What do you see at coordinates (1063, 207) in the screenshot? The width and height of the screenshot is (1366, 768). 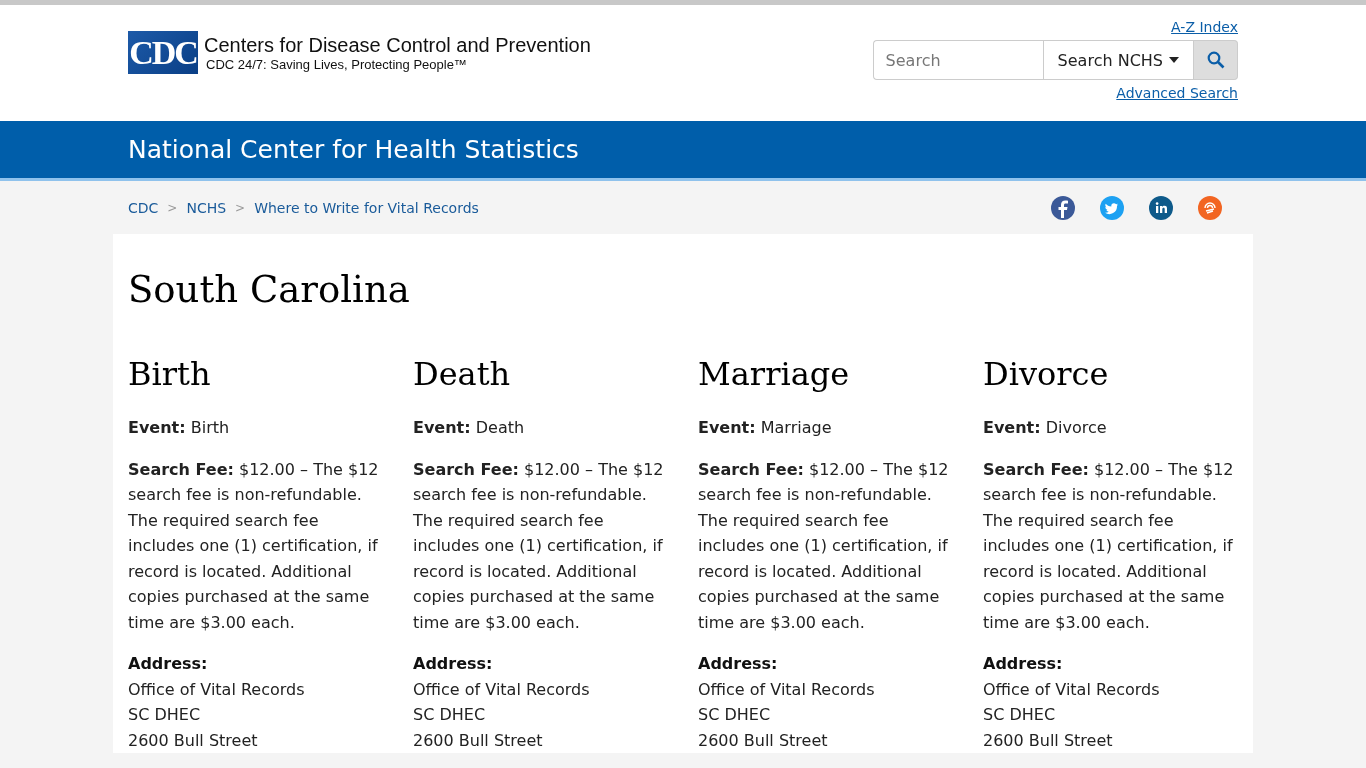 I see `facebook-icon` at bounding box center [1063, 207].